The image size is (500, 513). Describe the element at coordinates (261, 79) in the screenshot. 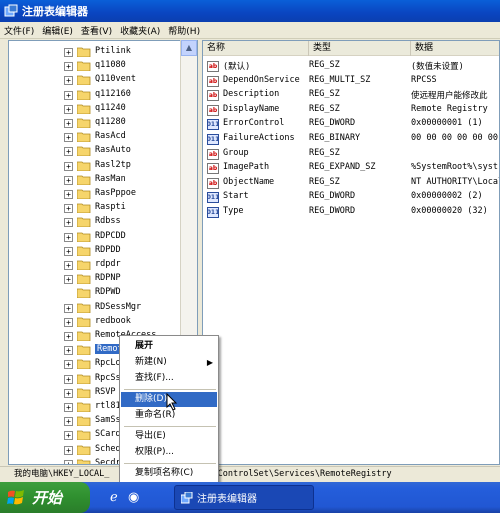

I see `value-name: DependOnService` at that location.